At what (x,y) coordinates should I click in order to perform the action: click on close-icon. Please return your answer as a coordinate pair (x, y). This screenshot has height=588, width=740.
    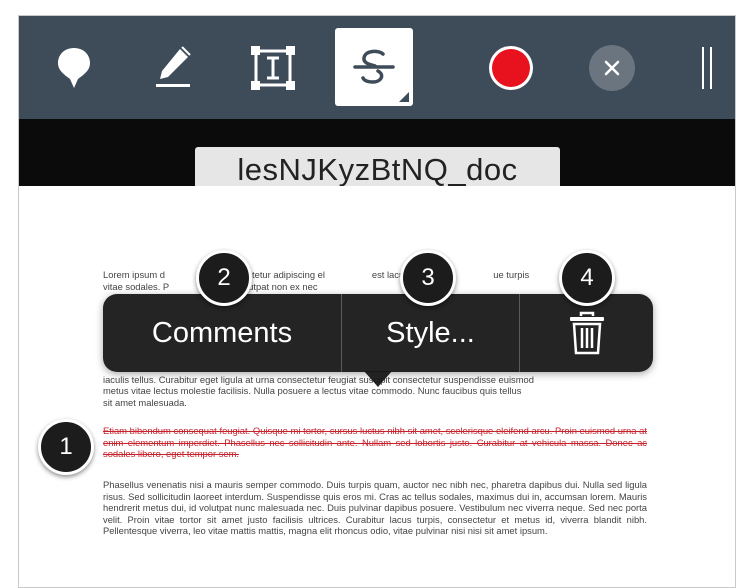
    Looking at the image, I should click on (612, 67).